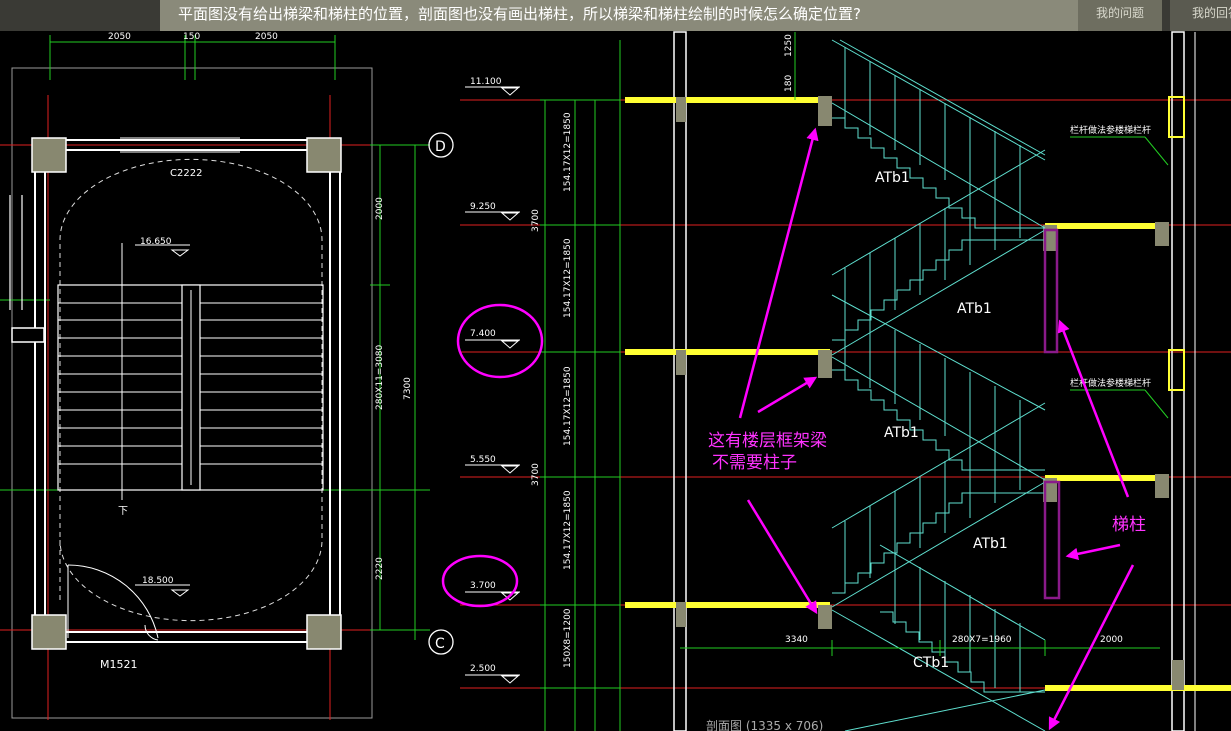 The image size is (1231, 731). I want to click on section-vdim-1: 154.17X12=1850, so click(568, 152).